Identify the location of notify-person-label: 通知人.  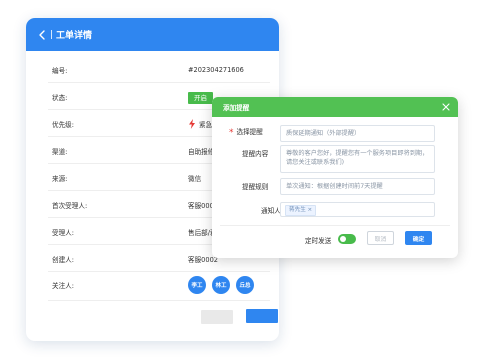
(271, 211).